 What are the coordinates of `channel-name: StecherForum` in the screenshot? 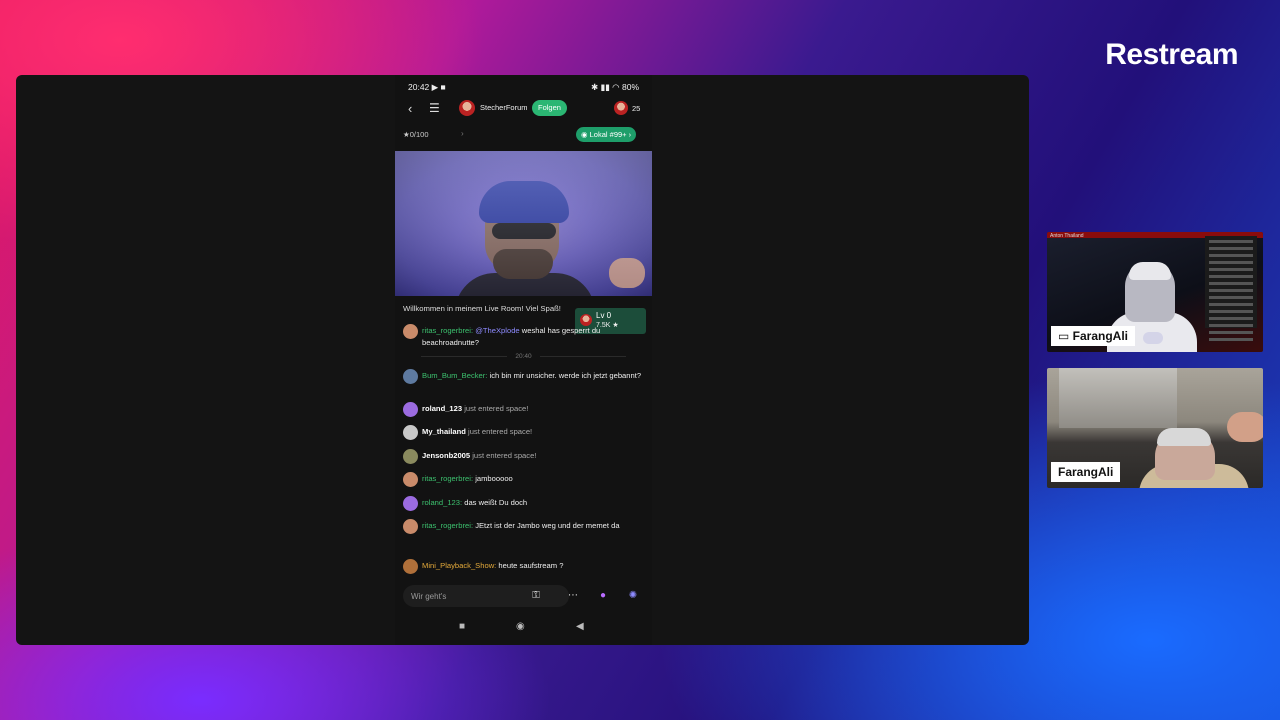 It's located at (504, 107).